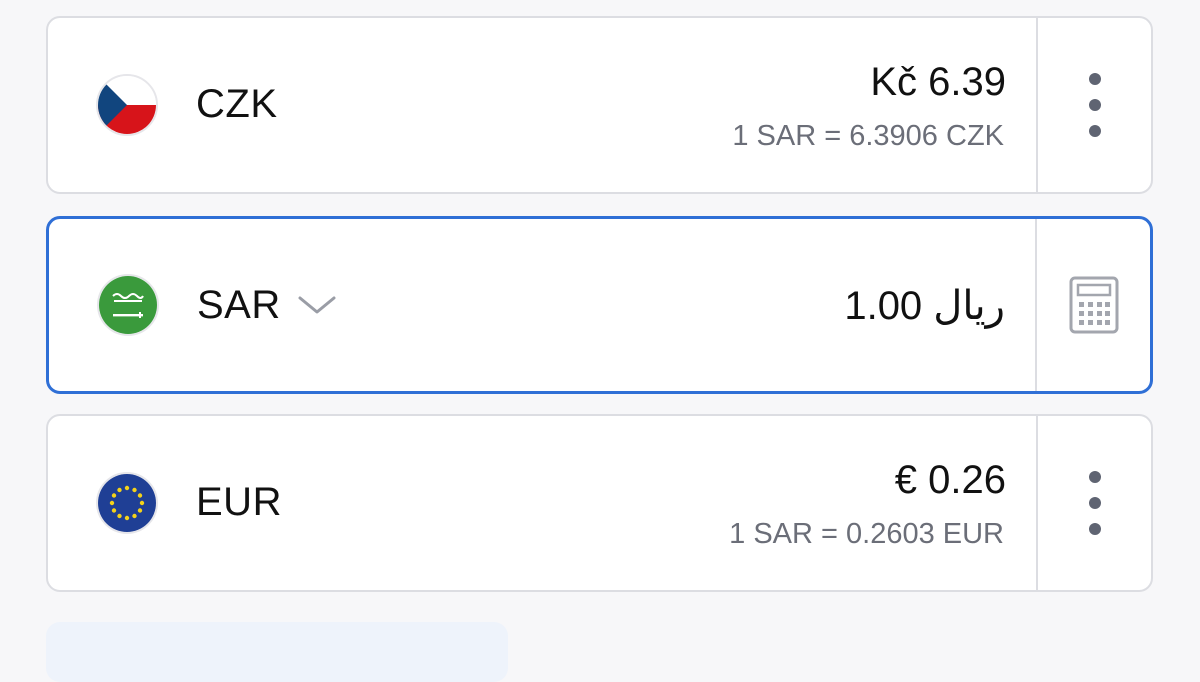  Describe the element at coordinates (317, 305) in the screenshot. I see `chevron-down-icon` at that location.